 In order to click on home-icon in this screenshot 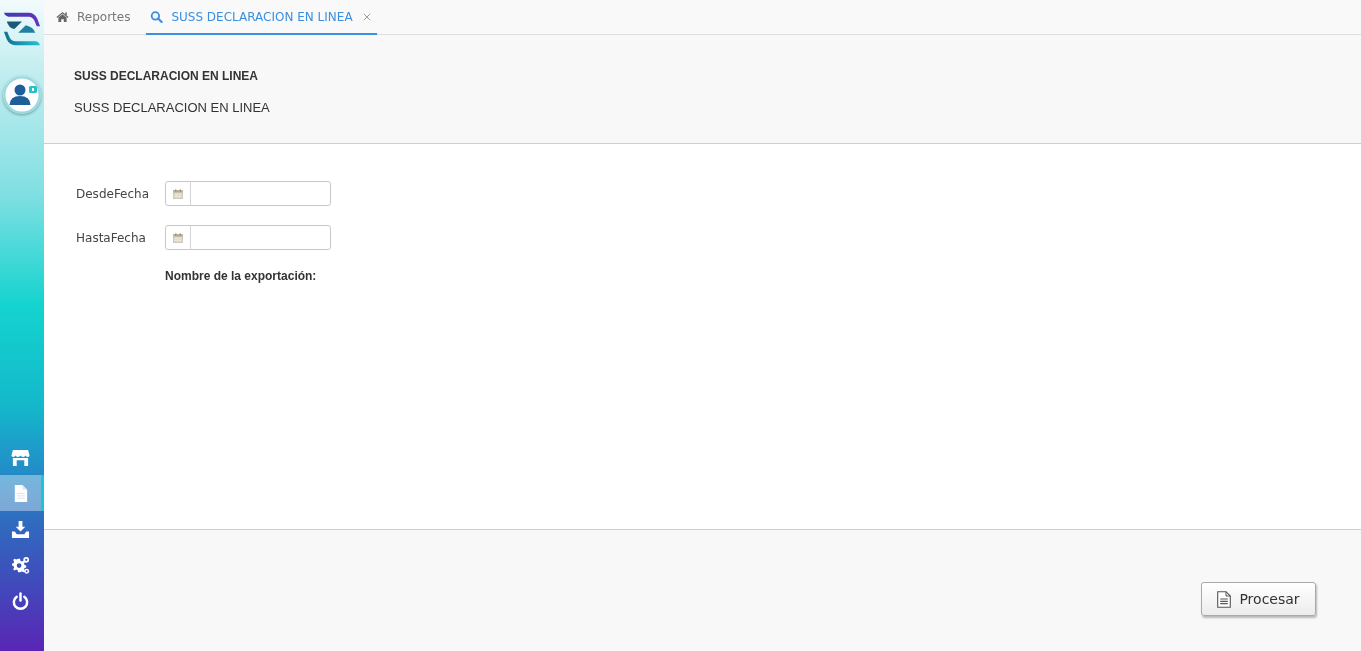, I will do `click(62, 16)`.